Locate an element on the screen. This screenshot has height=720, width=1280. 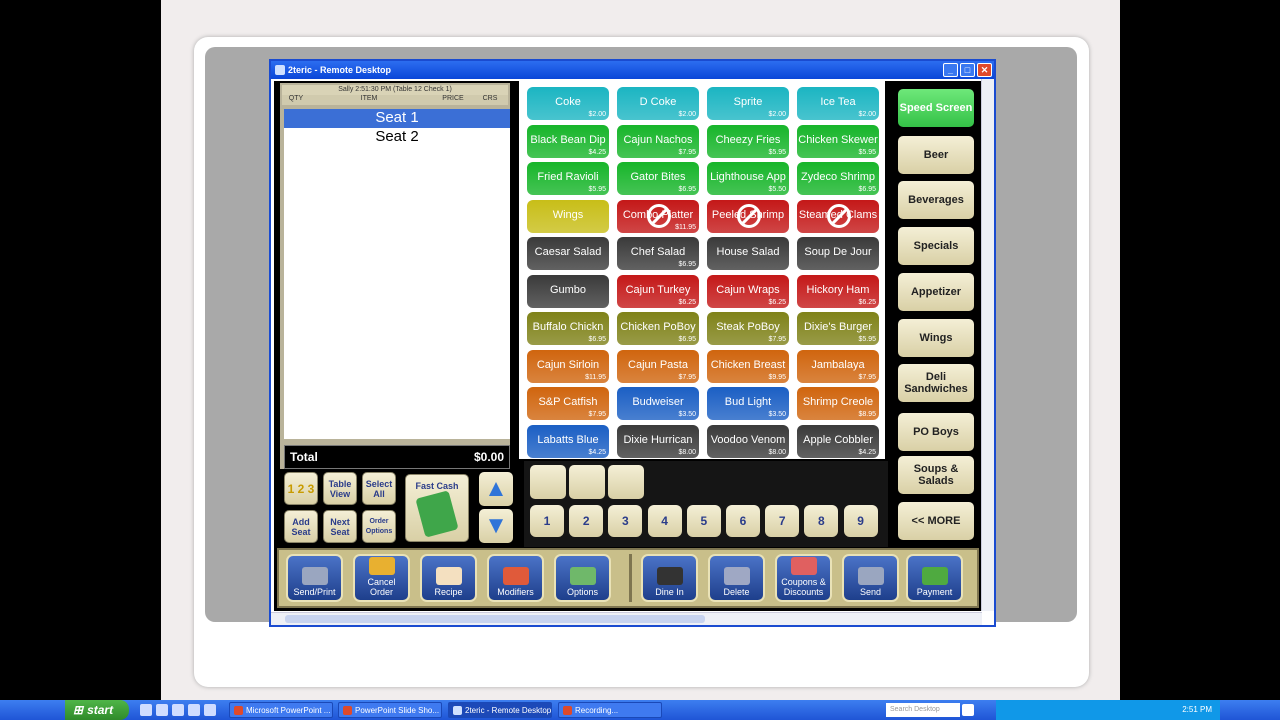
menu-item: Sprite $2.00 is located at coordinates (748, 103).